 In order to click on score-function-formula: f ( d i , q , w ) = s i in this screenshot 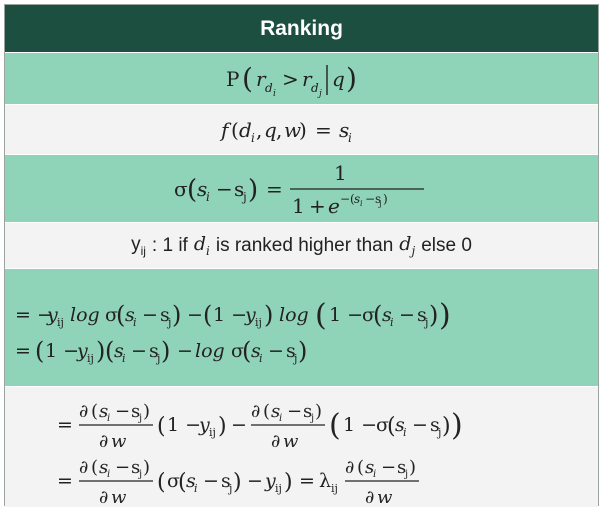, I will do `click(301, 130)`.